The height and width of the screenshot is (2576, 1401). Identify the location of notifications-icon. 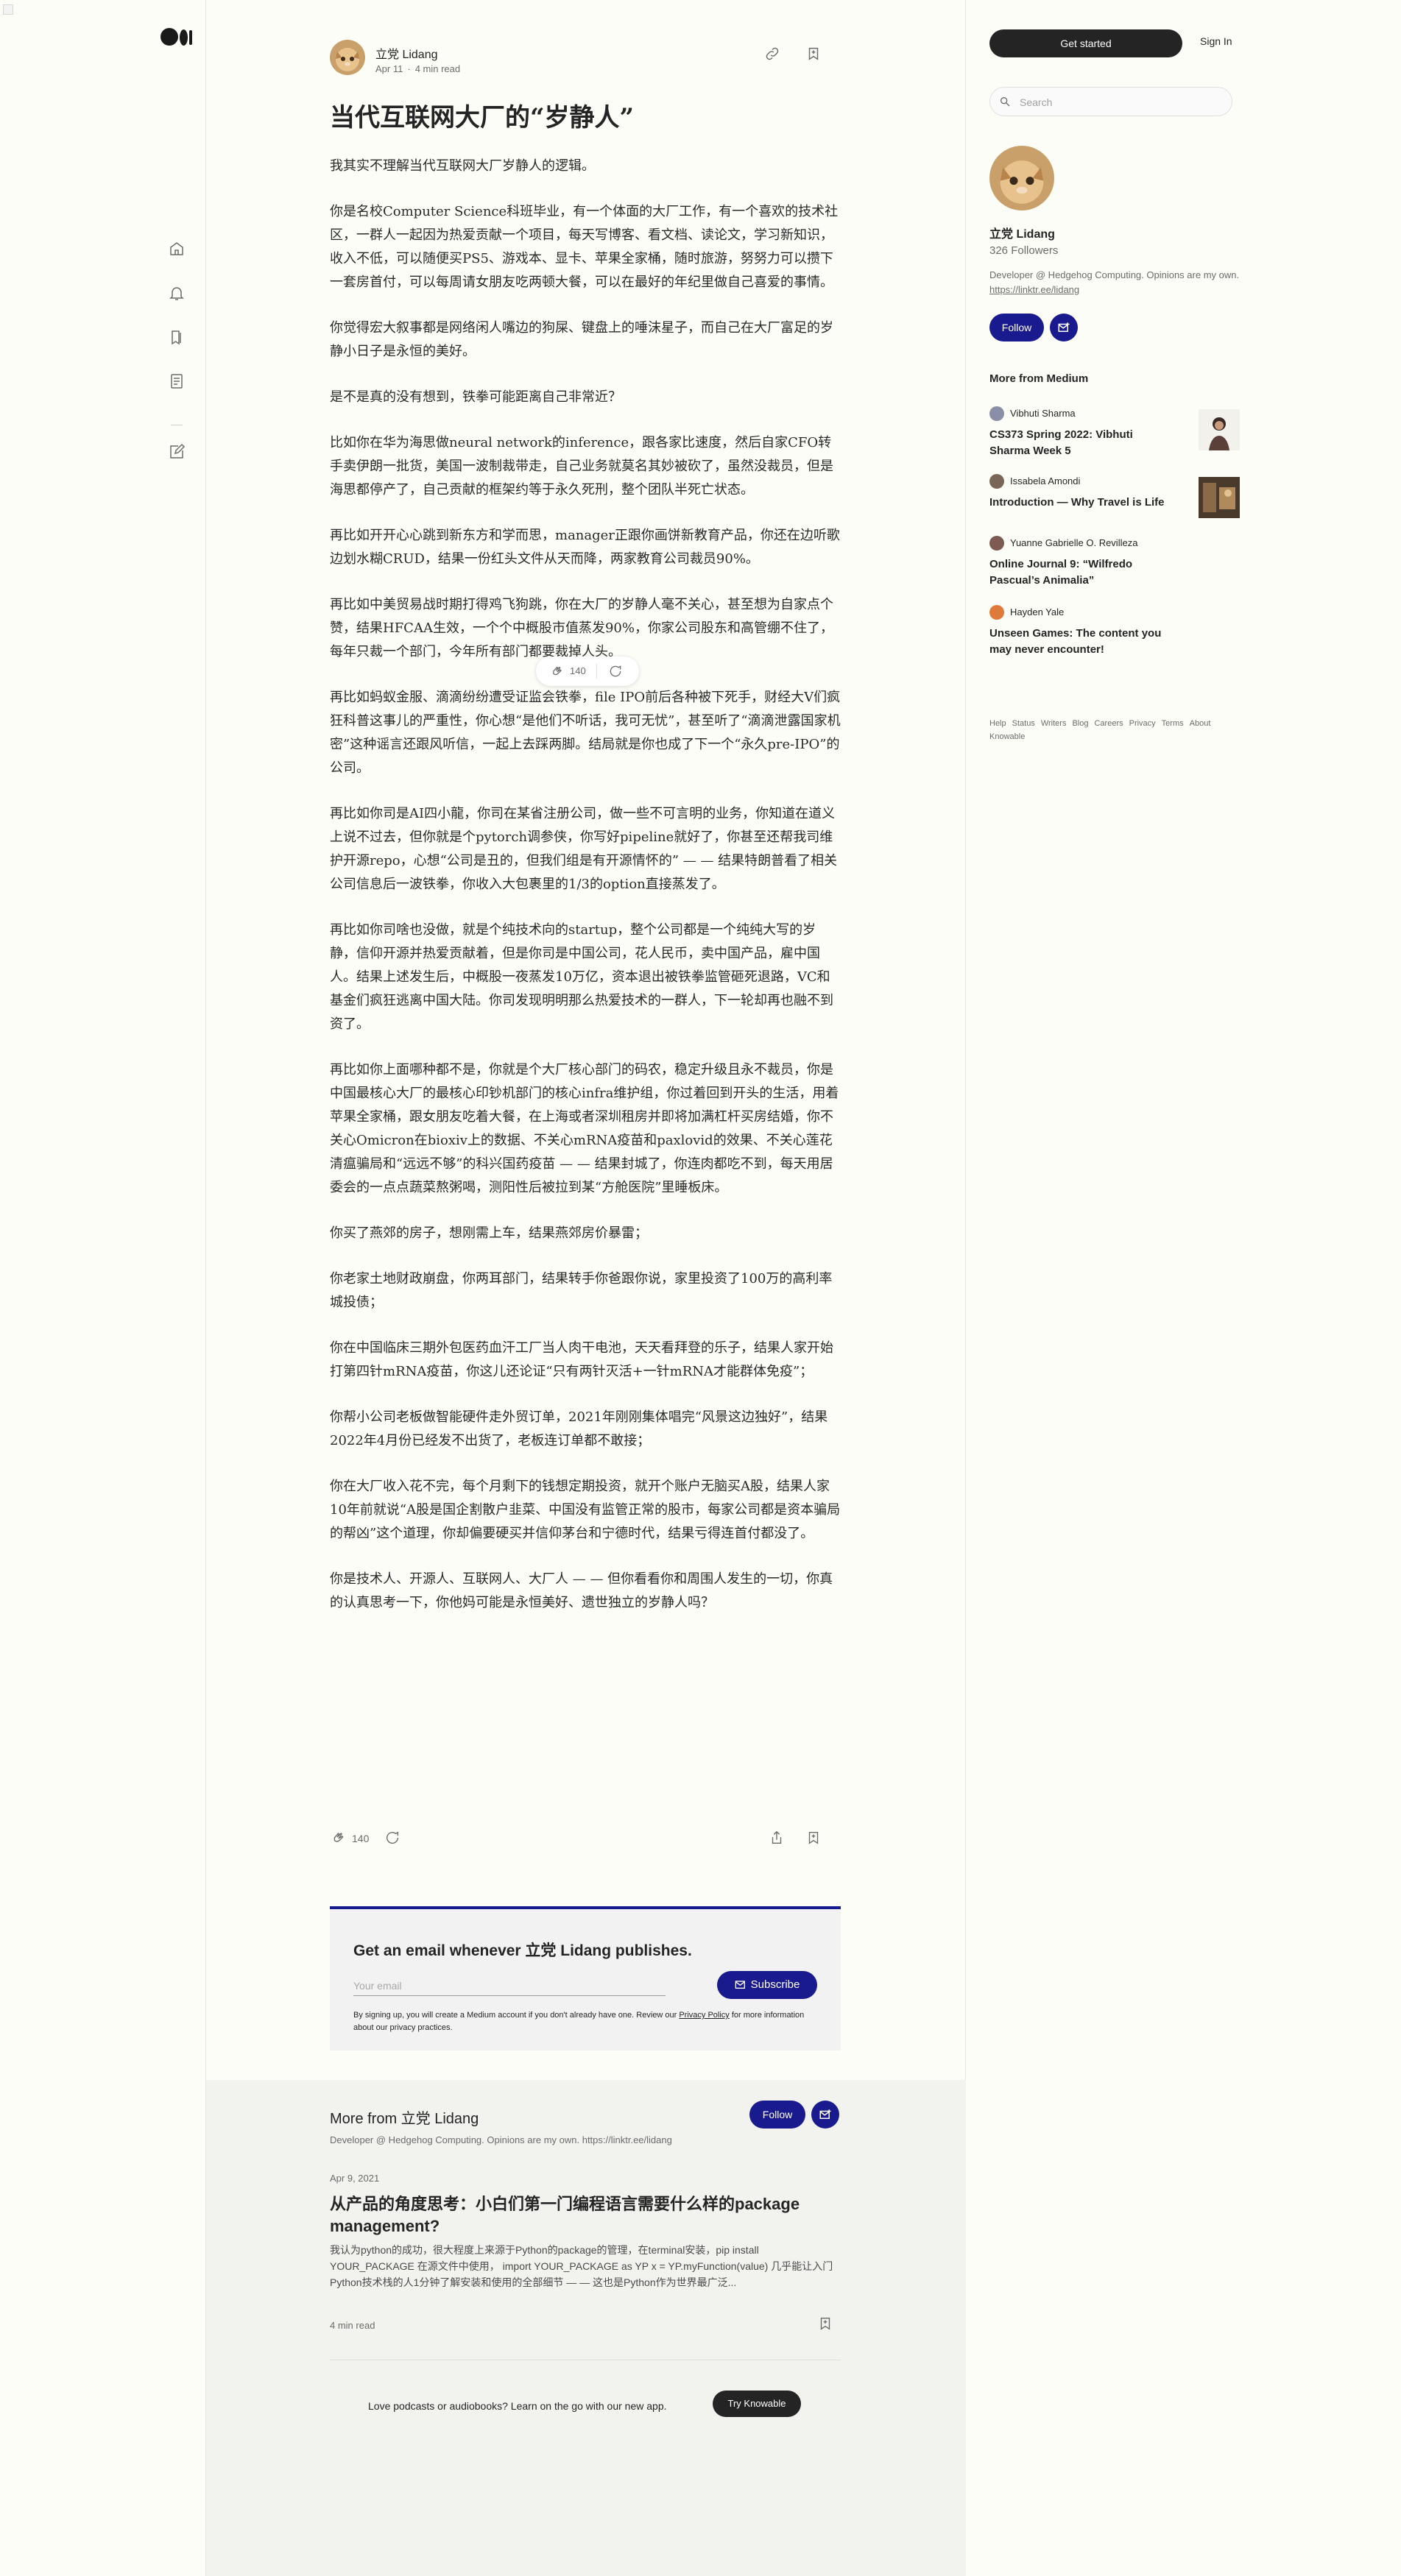
(177, 293).